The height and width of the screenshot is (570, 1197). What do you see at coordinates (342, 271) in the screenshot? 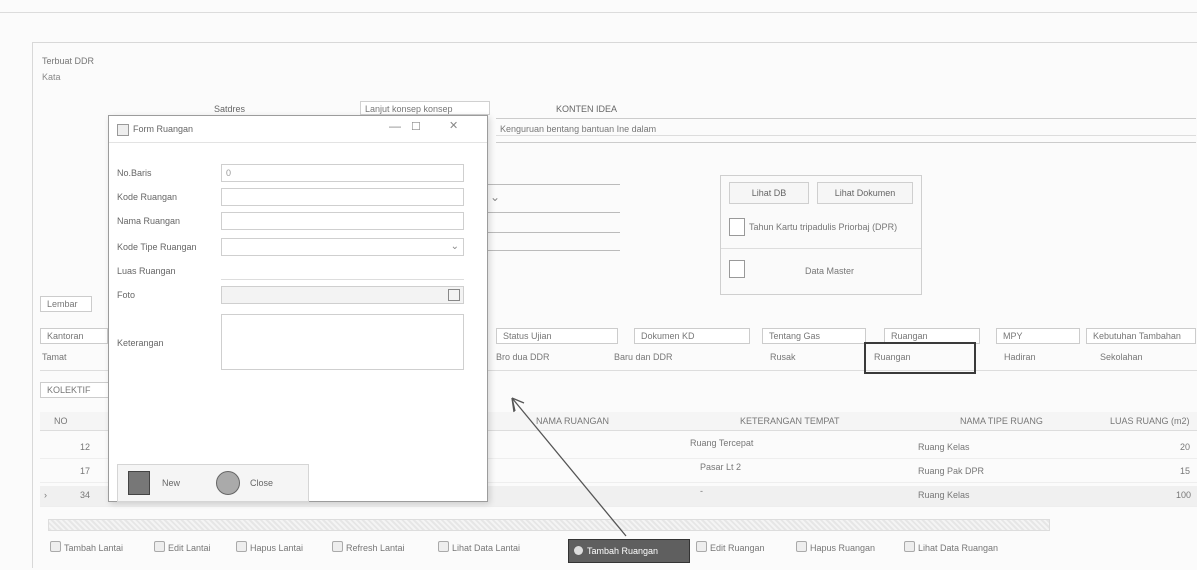
I see `luas-ruangan-field` at bounding box center [342, 271].